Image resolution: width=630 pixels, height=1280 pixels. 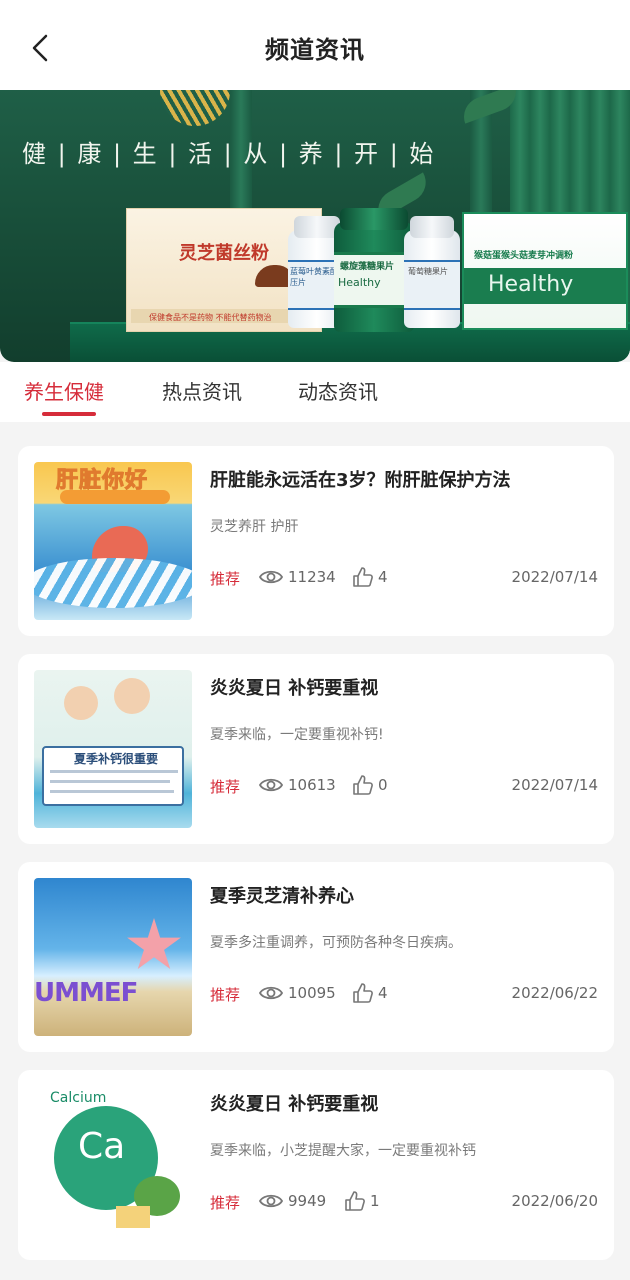 What do you see at coordinates (116, 759) in the screenshot?
I see `thumbnail-text: 夏季补钙很重要` at bounding box center [116, 759].